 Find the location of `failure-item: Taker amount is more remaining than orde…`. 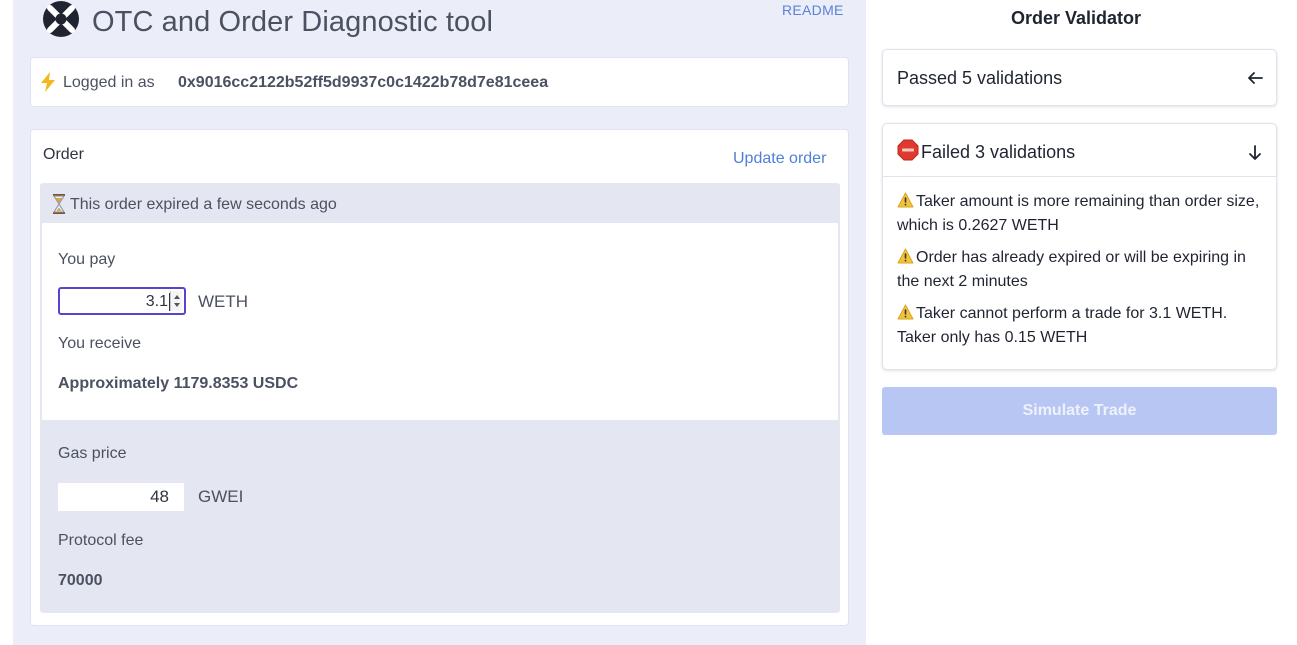

failure-item: Taker amount is more remaining than orde… is located at coordinates (1078, 213).